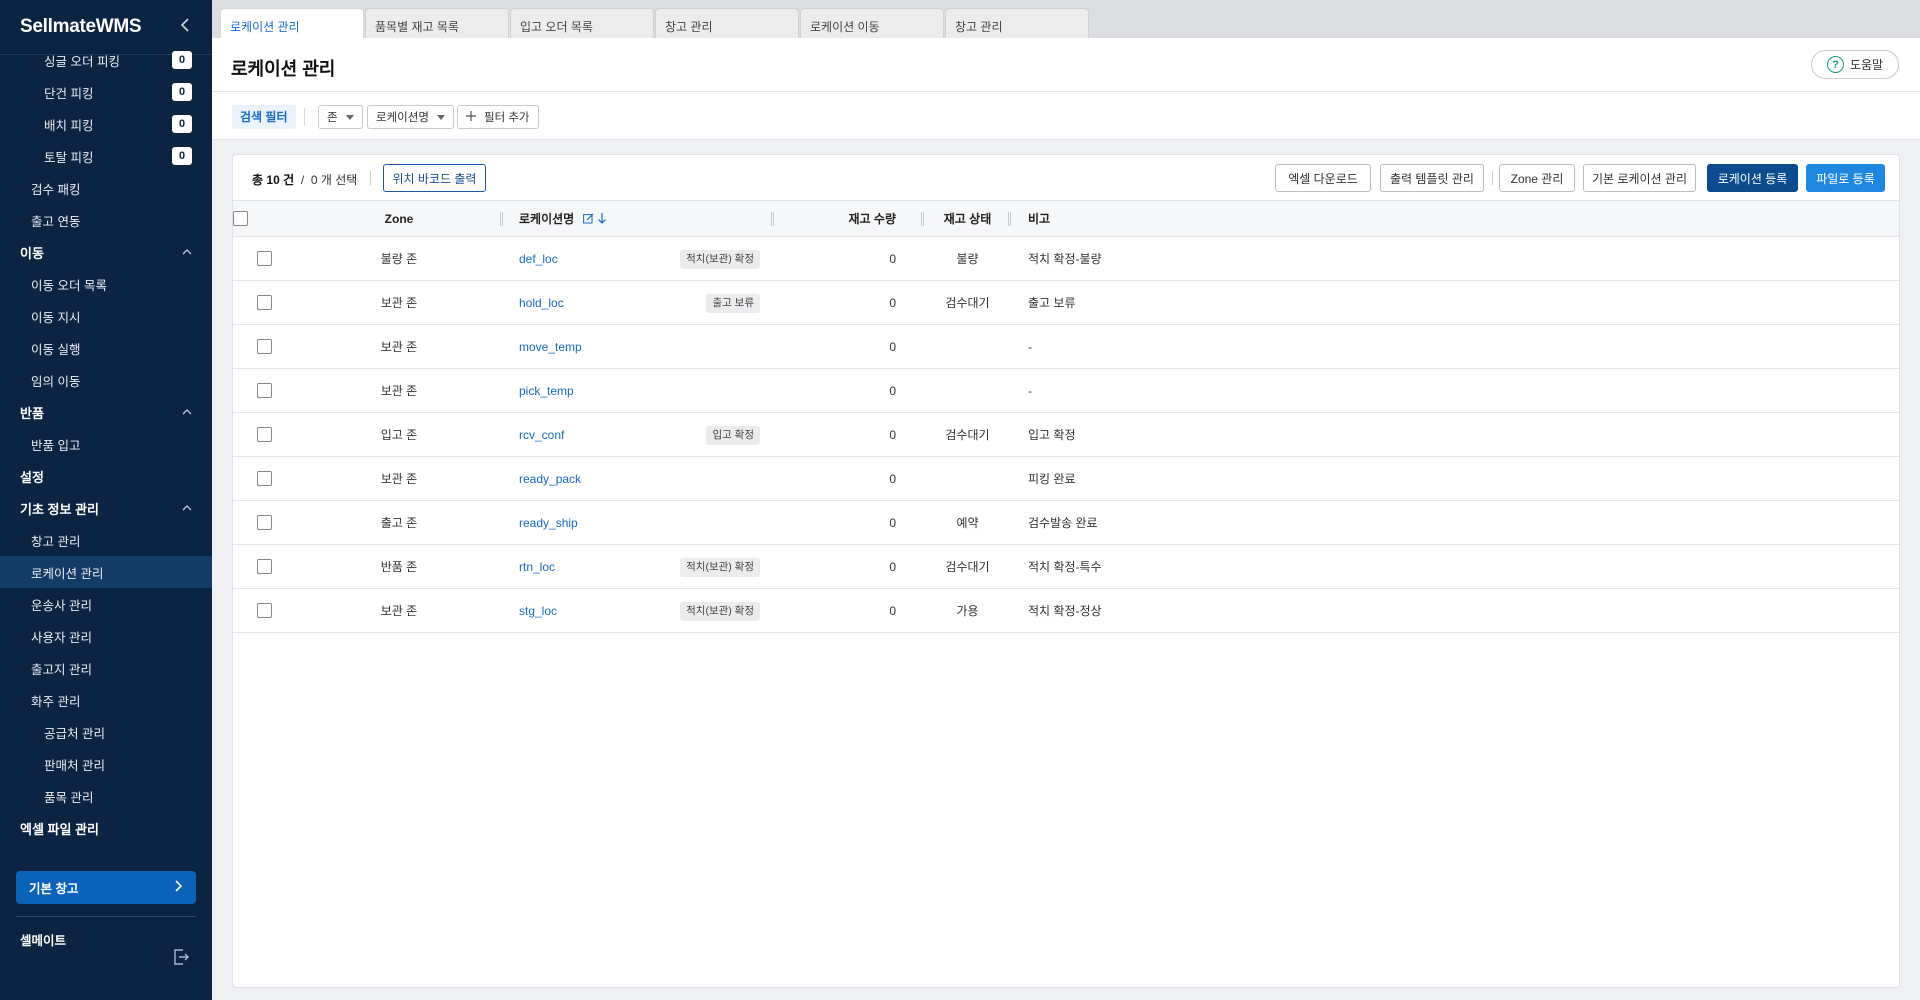  Describe the element at coordinates (106, 636) in the screenshot. I see `sidebar-item: 사용자 관리` at that location.